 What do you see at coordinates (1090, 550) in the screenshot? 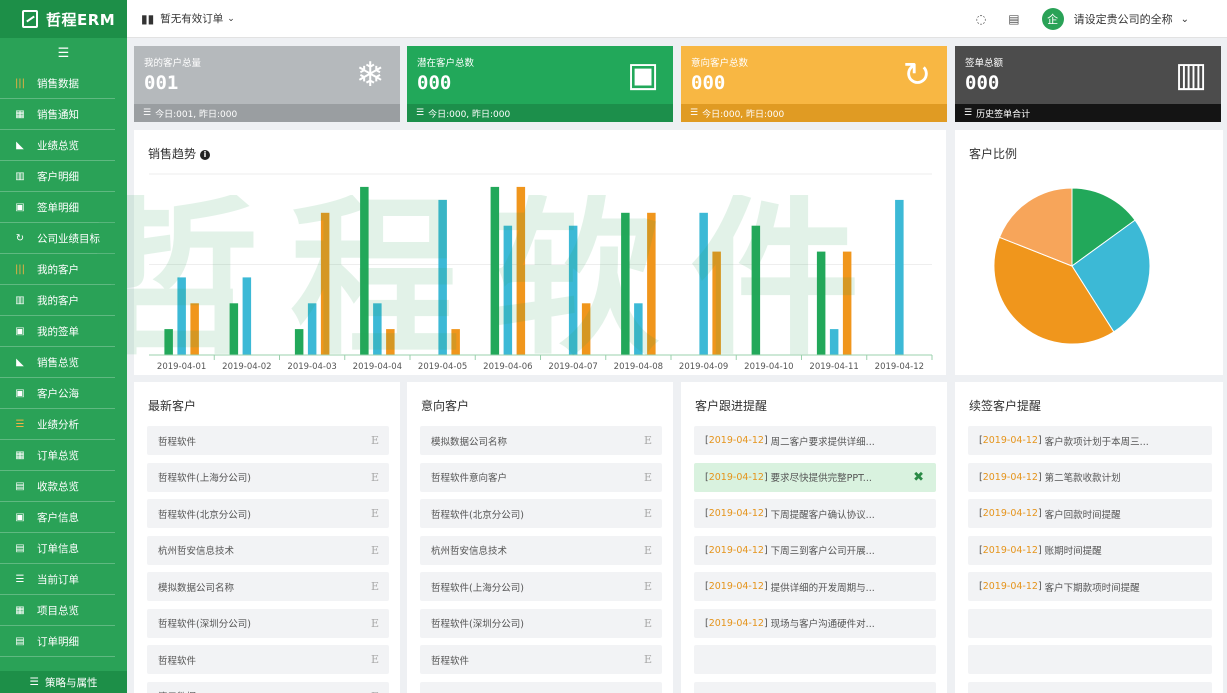
I see `list-item: [ 2019-04-12 ] 账期时间提醒` at bounding box center [1090, 550].